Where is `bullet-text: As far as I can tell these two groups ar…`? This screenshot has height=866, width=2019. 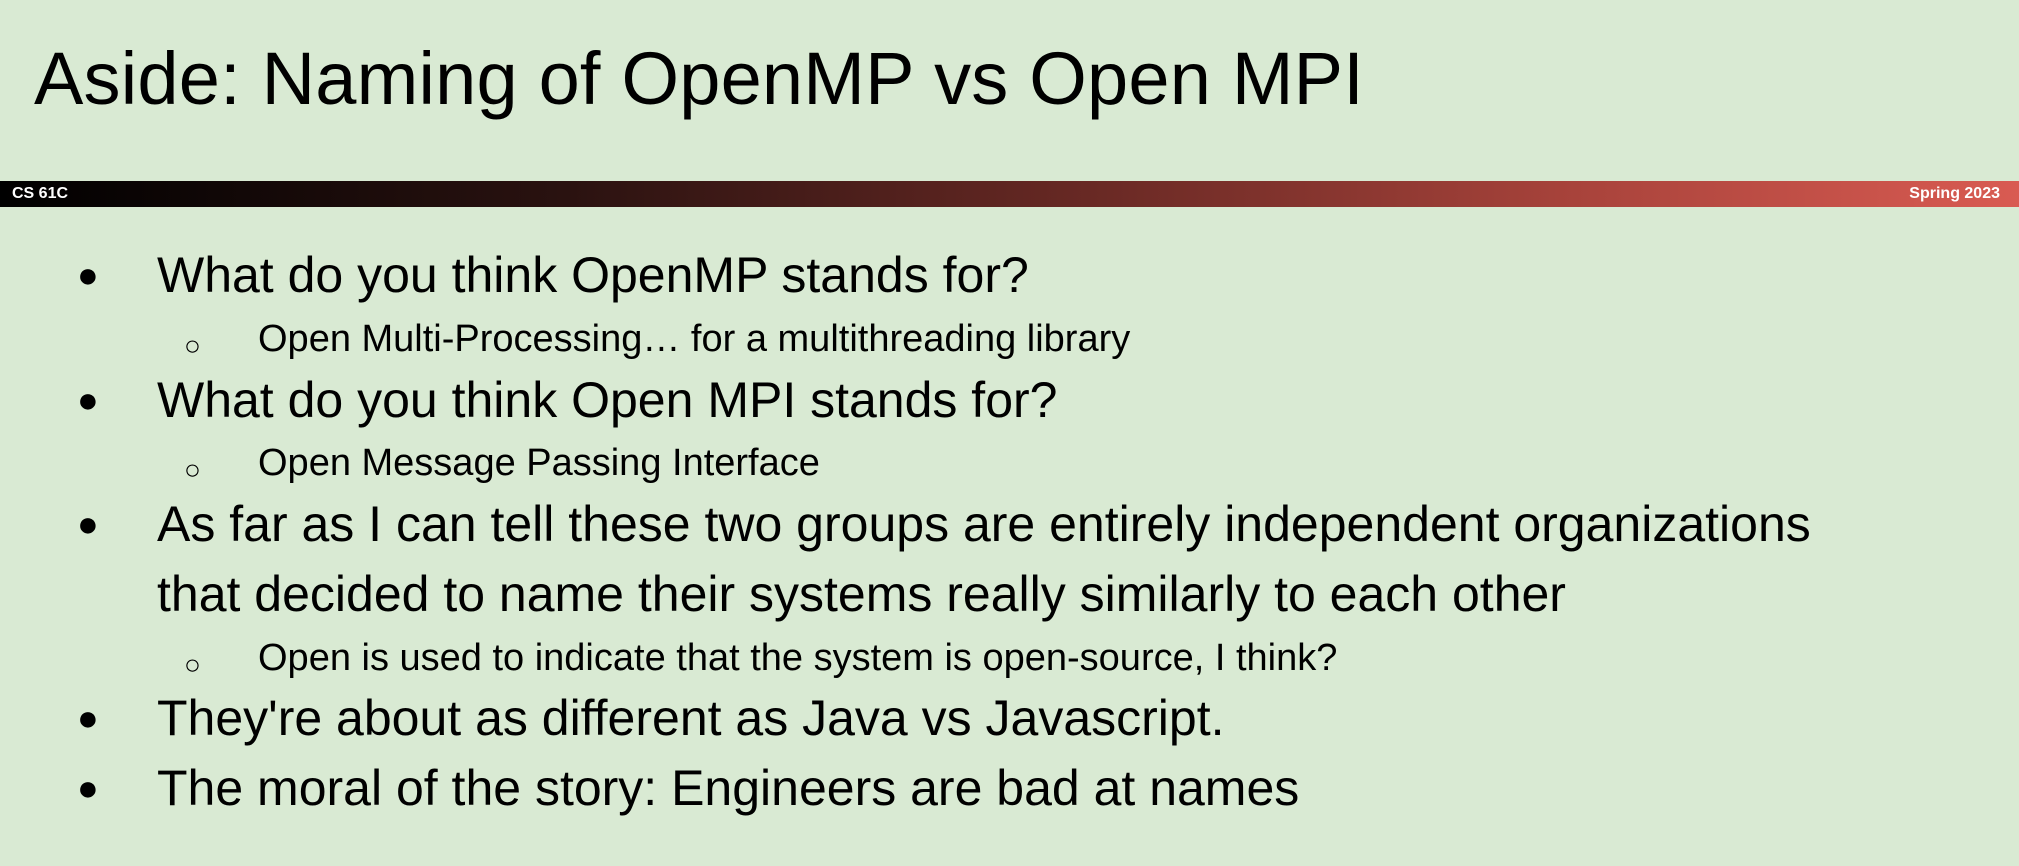 bullet-text: As far as I can tell these two groups ar… is located at coordinates (984, 524).